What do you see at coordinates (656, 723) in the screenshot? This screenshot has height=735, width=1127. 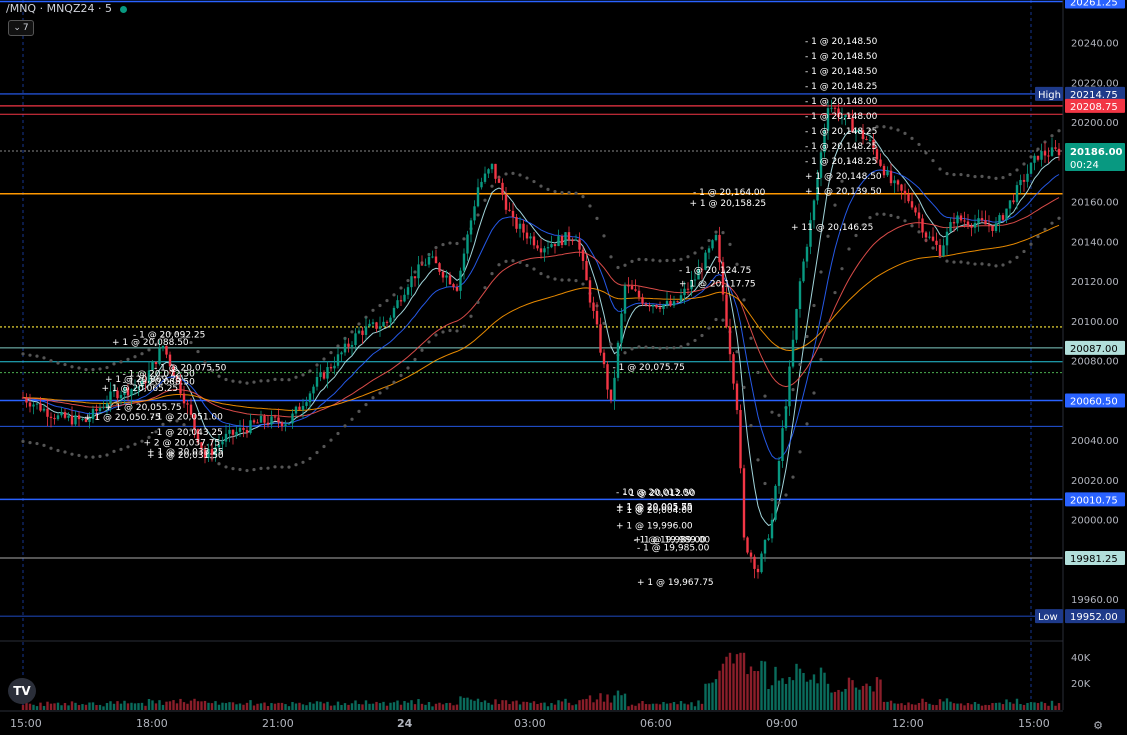 I see `time-axis-tick-label: 06:00` at bounding box center [656, 723].